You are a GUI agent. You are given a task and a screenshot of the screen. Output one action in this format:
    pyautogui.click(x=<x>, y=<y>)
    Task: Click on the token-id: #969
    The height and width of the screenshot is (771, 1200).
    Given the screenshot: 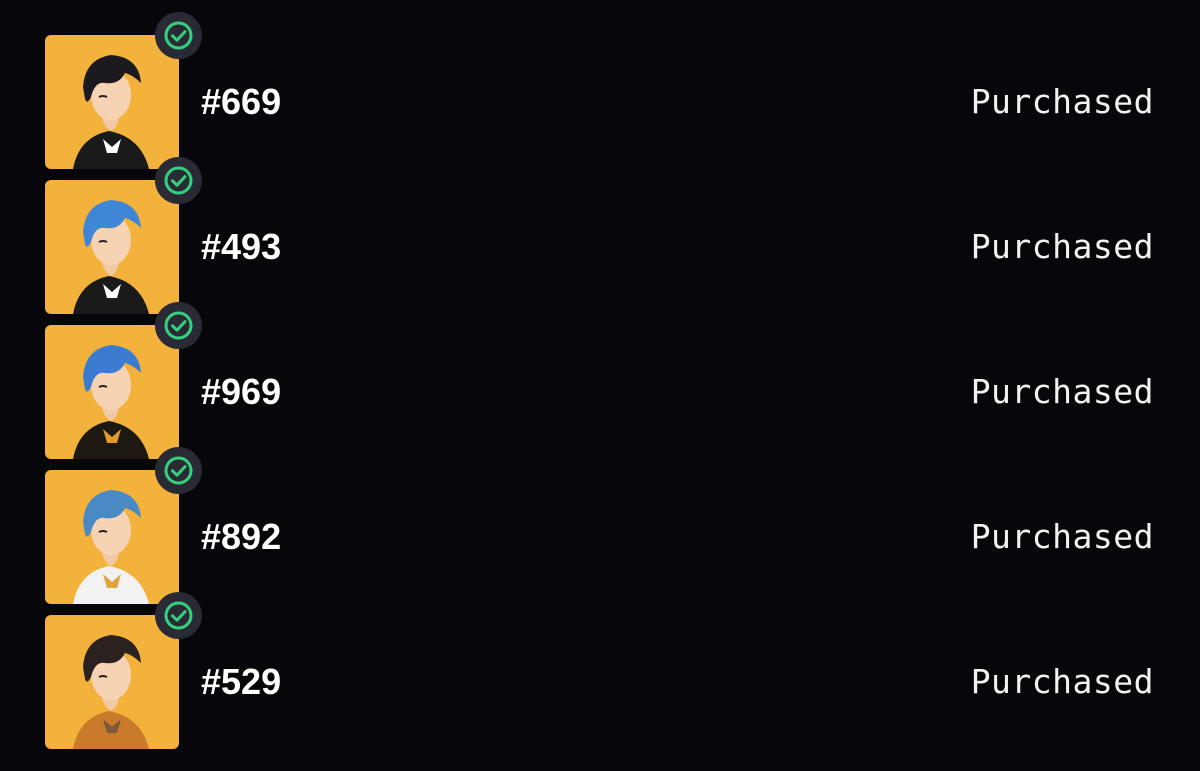 What is the action you would take?
    pyautogui.click(x=241, y=391)
    